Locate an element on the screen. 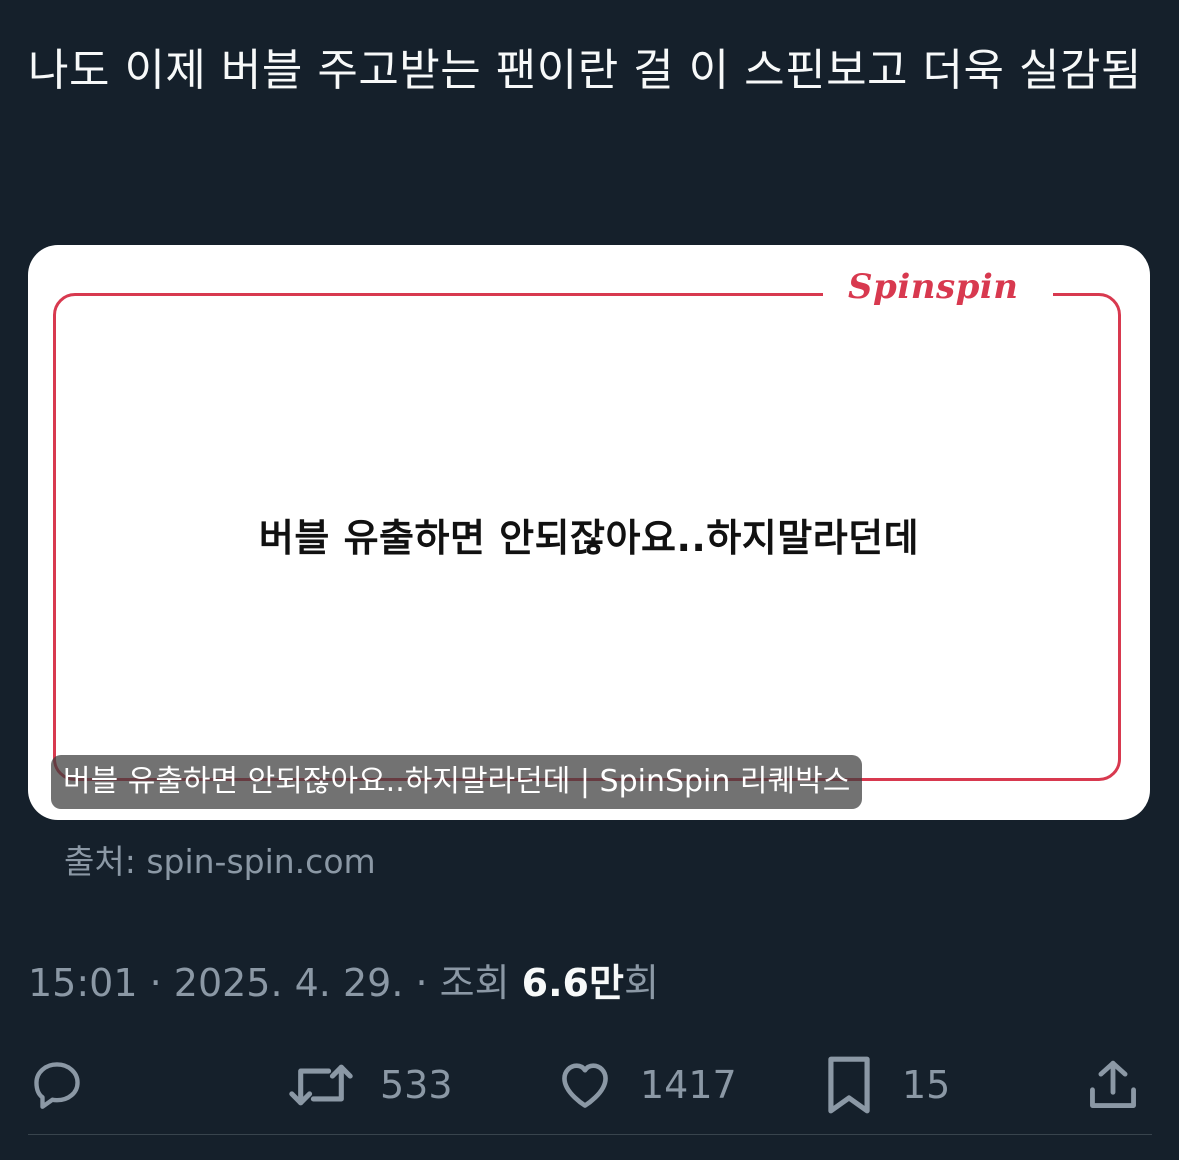  share-button is located at coordinates (1113, 1085).